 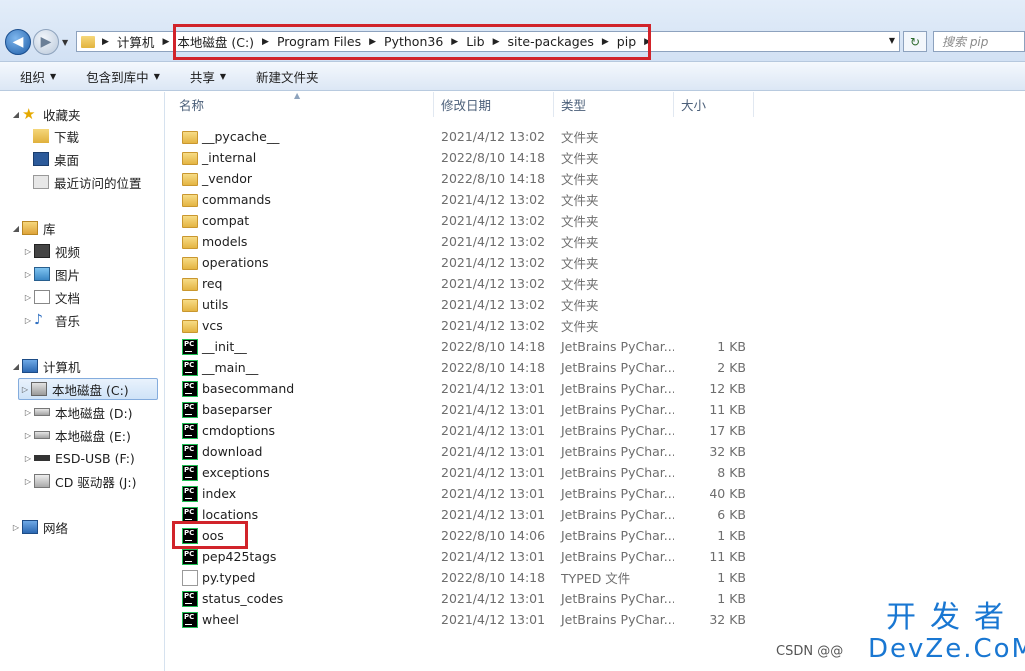 What do you see at coordinates (727, 409) in the screenshot?
I see `file-size: 11 KB` at bounding box center [727, 409].